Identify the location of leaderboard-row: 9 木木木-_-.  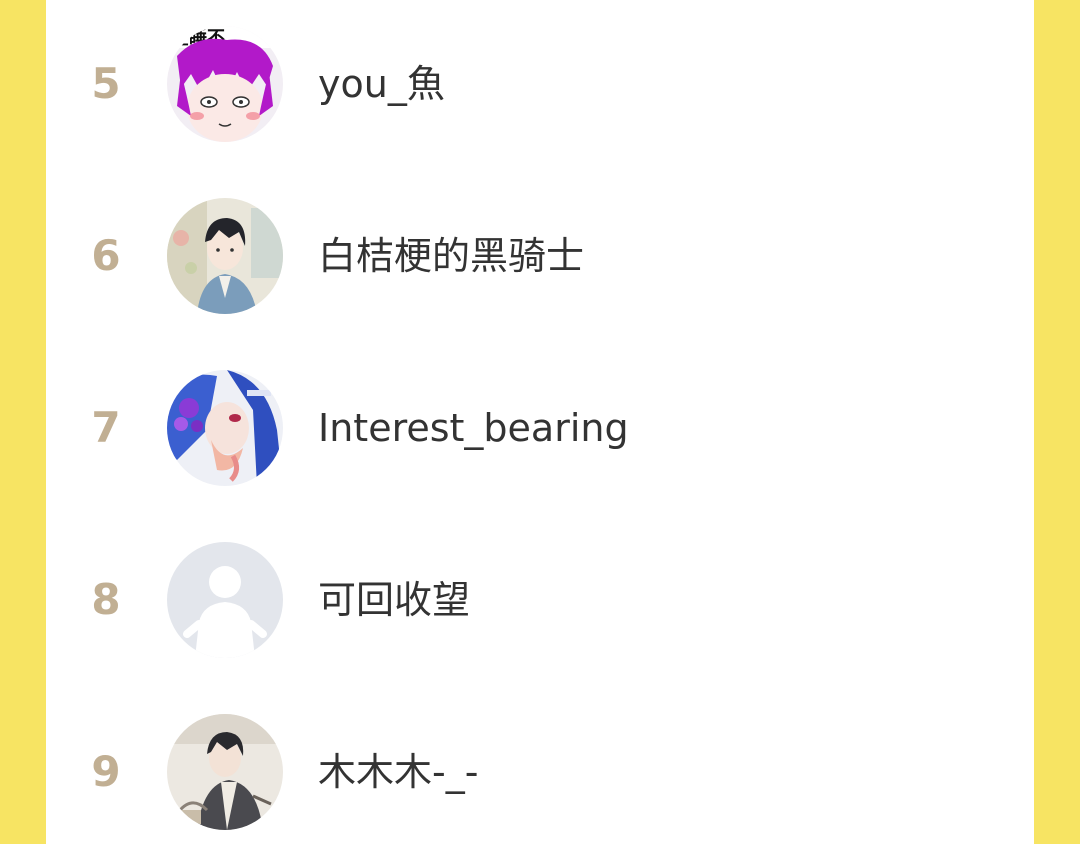
(540, 772).